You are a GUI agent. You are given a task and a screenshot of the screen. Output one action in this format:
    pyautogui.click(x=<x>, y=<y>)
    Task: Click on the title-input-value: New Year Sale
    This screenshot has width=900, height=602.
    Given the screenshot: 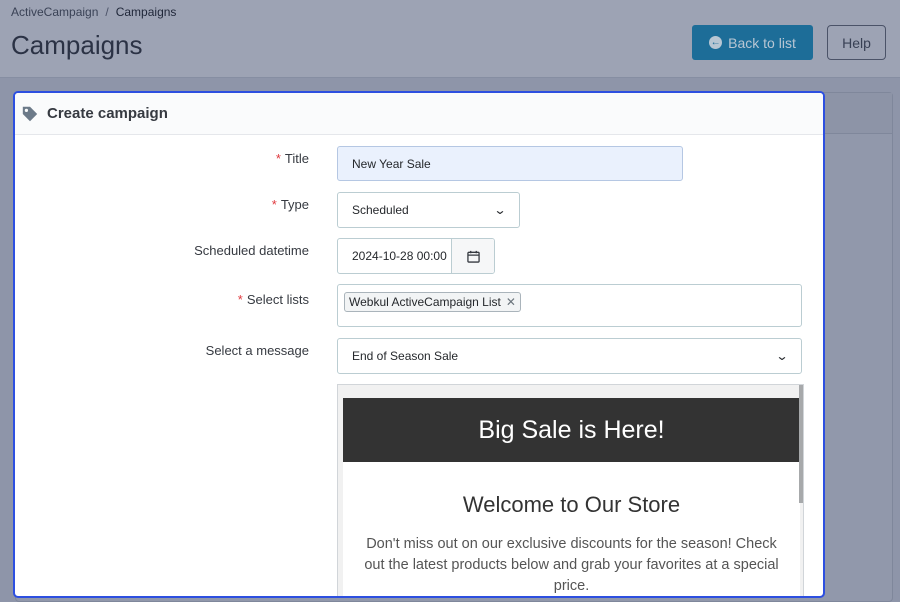 What is the action you would take?
    pyautogui.click(x=391, y=163)
    